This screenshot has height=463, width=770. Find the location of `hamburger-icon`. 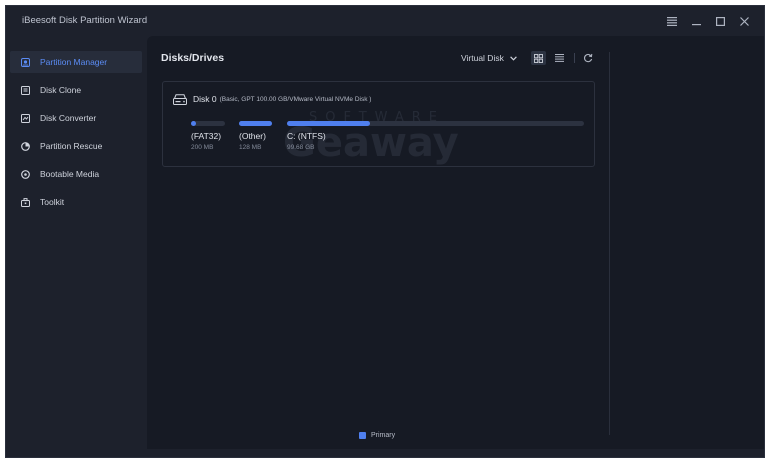

hamburger-icon is located at coordinates (672, 21).